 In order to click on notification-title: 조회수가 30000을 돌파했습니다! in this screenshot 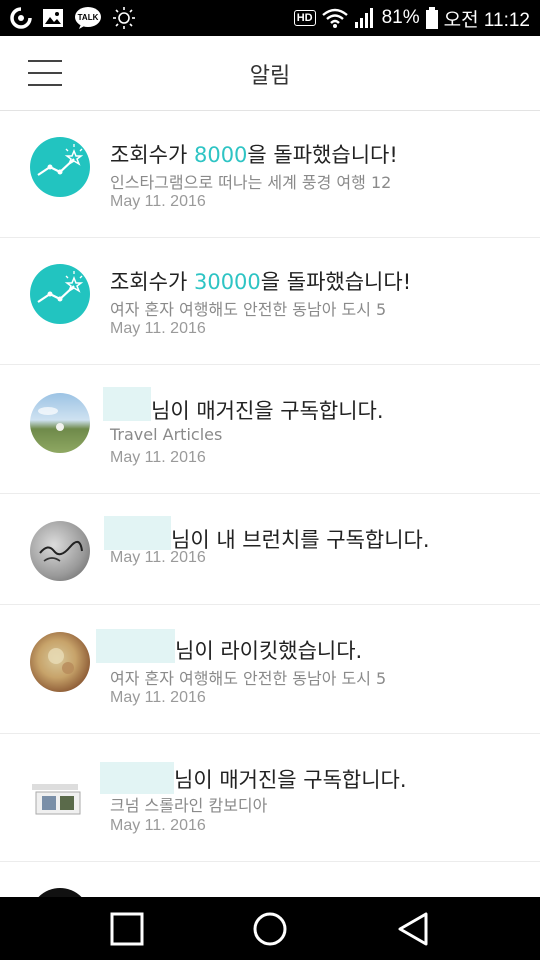, I will do `click(261, 282)`.